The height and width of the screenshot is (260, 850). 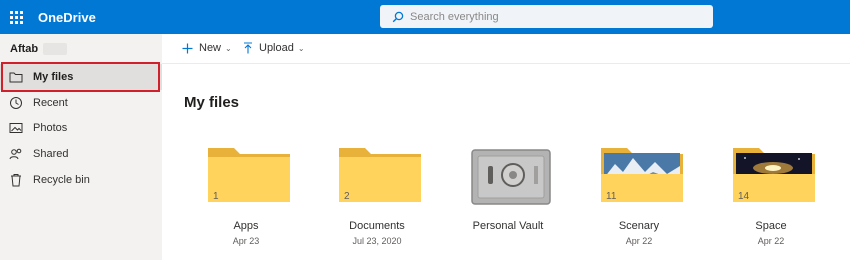 What do you see at coordinates (771, 226) in the screenshot?
I see `tile-name: Space` at bounding box center [771, 226].